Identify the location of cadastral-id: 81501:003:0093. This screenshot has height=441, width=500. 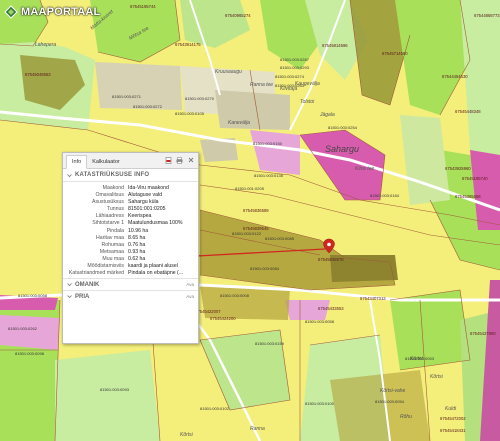
(115, 389).